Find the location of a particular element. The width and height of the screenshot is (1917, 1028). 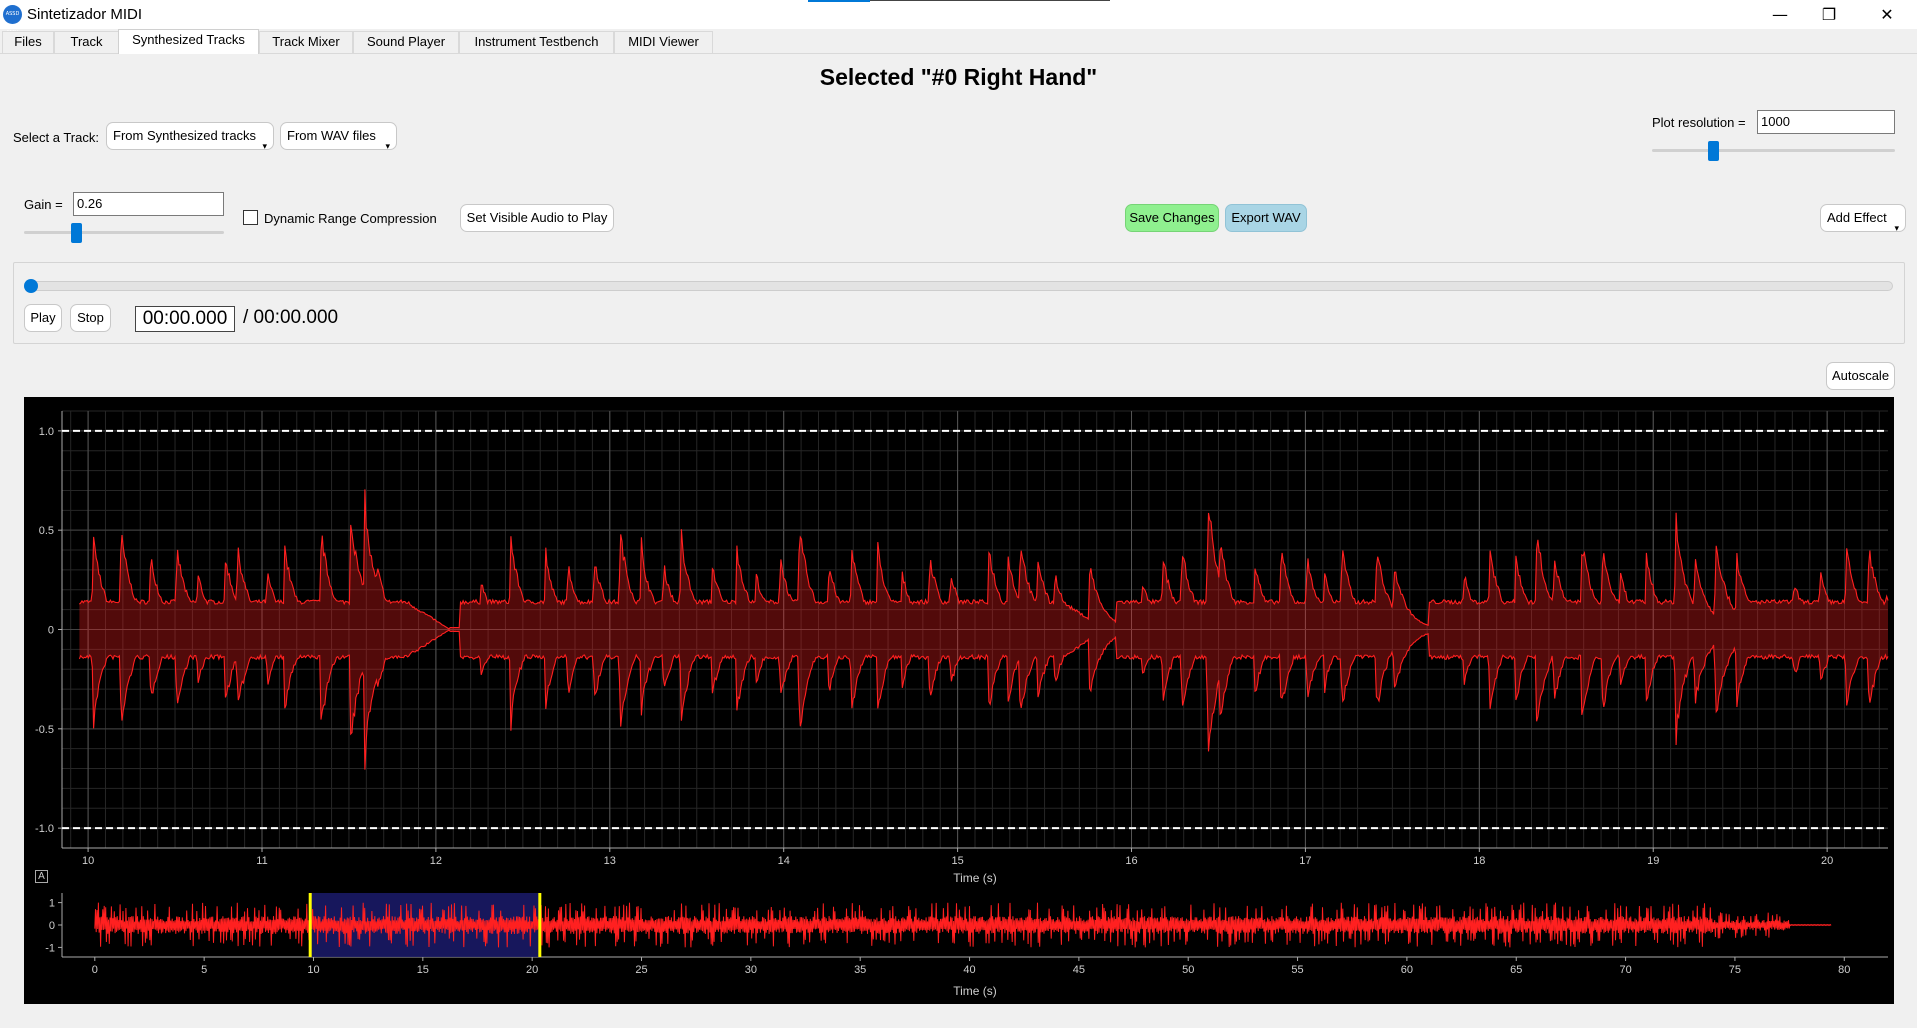

maximize-button: ❐ is located at coordinates (1829, 14).